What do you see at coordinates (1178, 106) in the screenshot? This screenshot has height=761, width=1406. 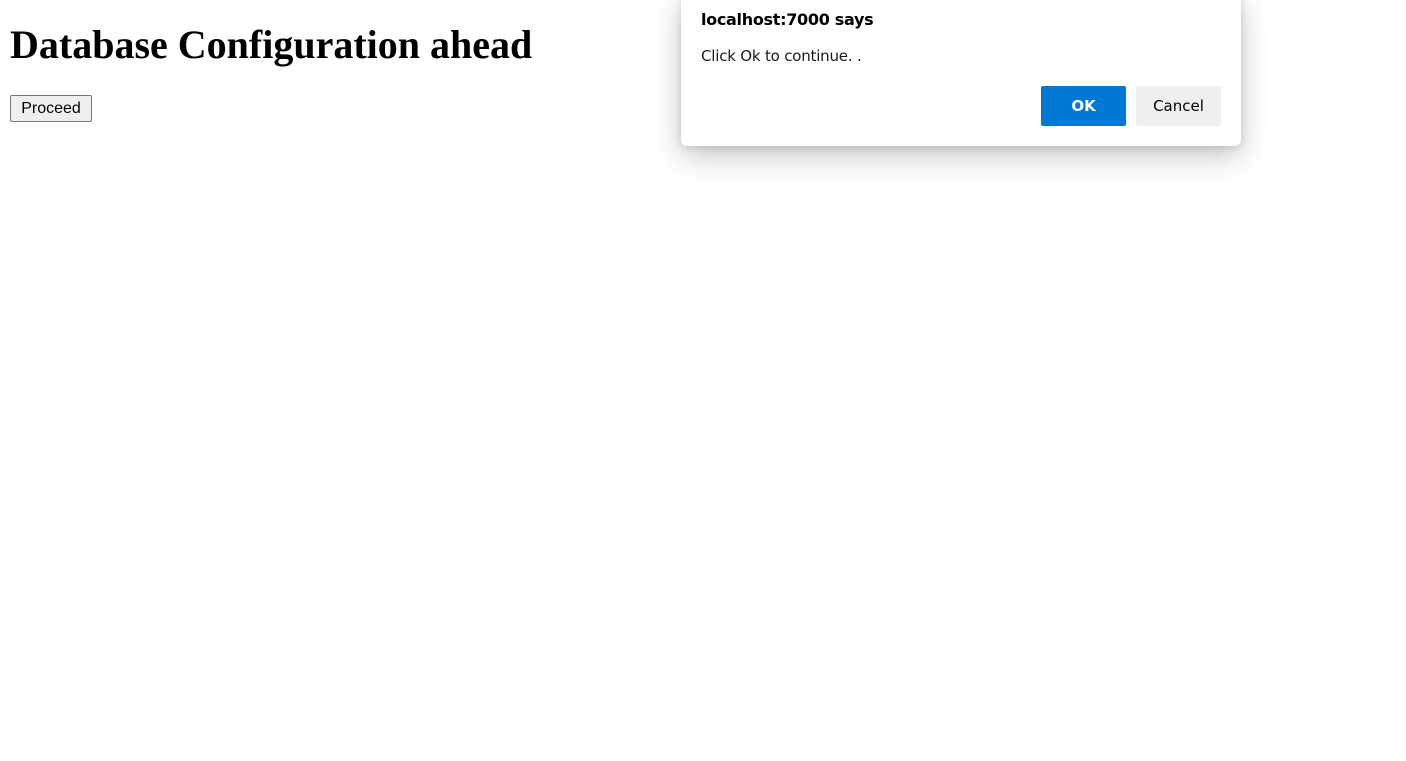 I see `cancel-button: Cancel` at bounding box center [1178, 106].